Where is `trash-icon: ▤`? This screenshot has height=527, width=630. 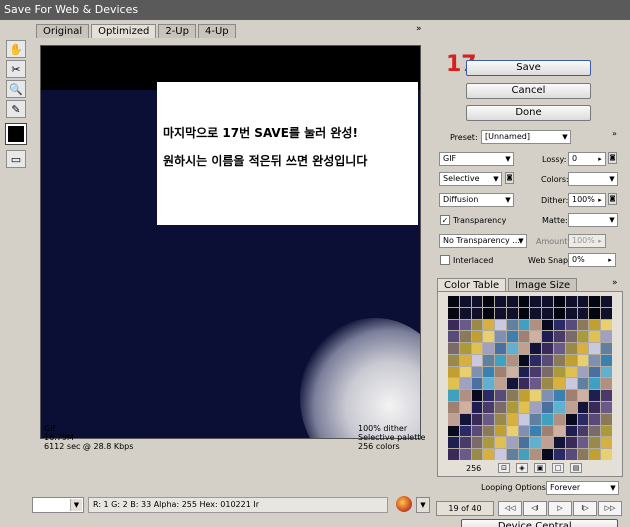
trash-icon: ▤ is located at coordinates (576, 468).